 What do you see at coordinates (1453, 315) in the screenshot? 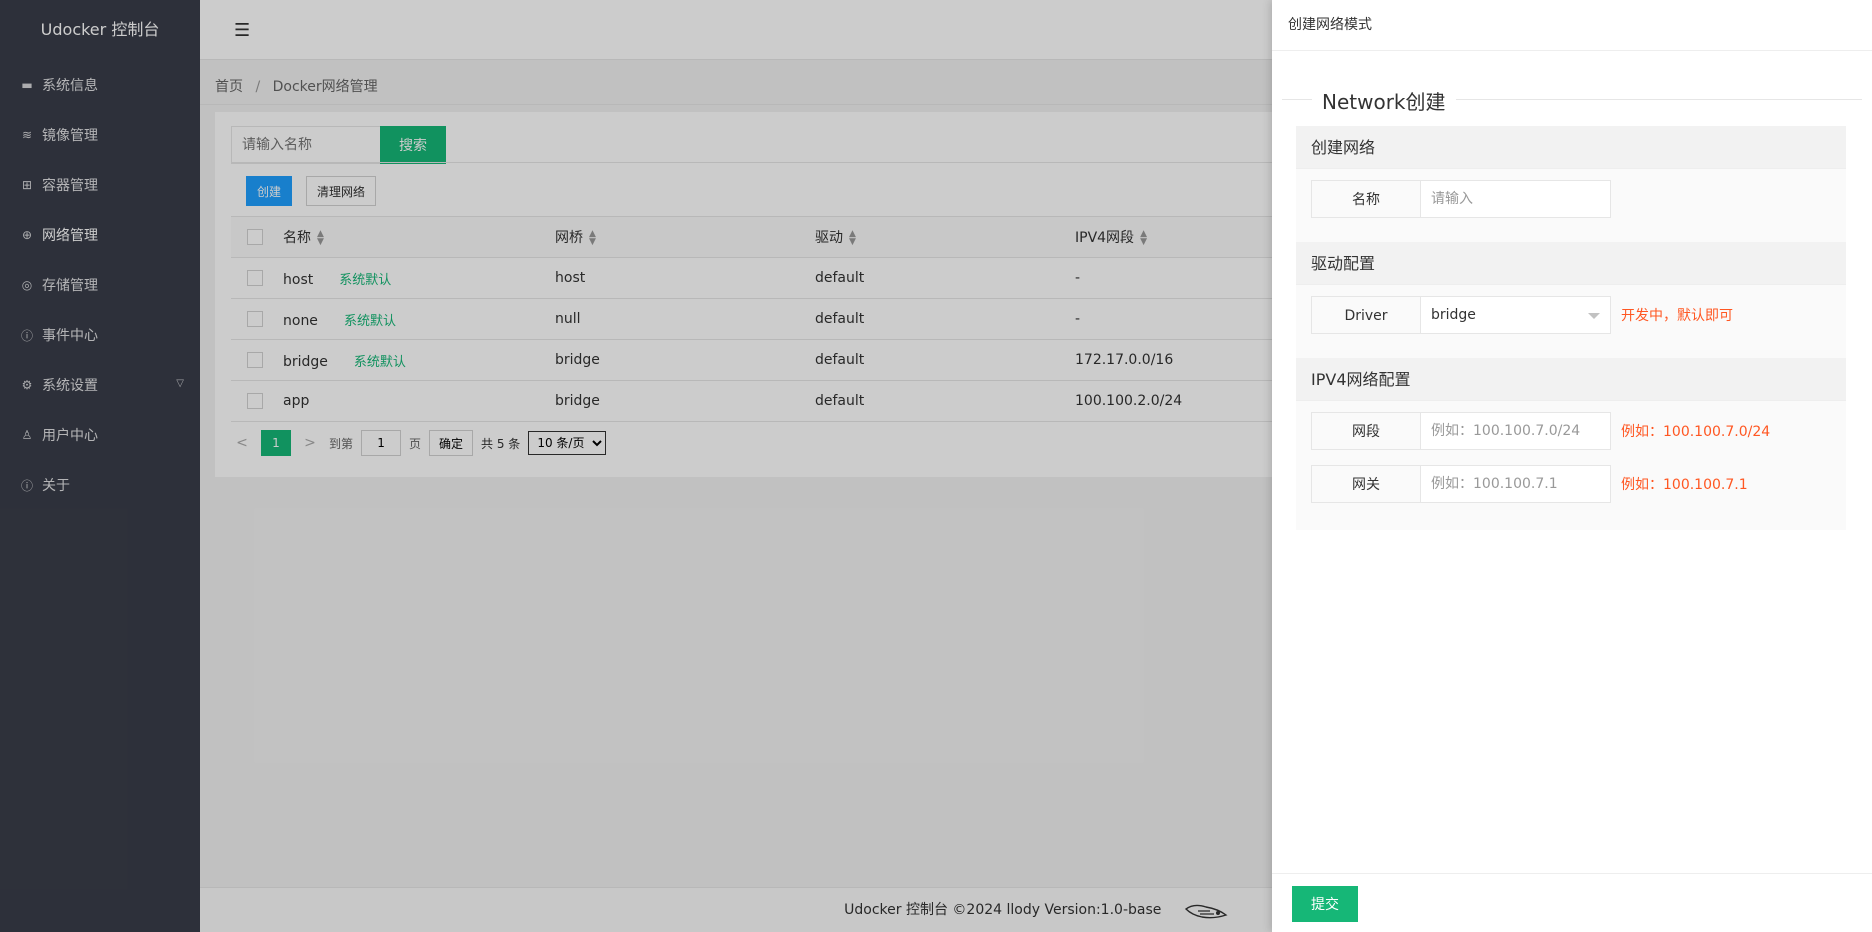
I see `driver-select-value: bridge` at bounding box center [1453, 315].